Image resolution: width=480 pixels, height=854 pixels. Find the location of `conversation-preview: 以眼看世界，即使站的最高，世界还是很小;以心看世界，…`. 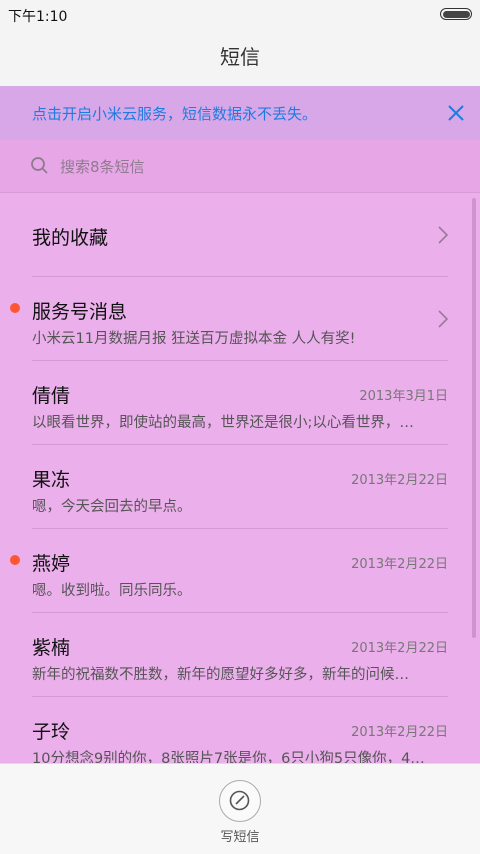

conversation-preview: 以眼看世界，即使站的最高，世界还是很小;以心看世界，… is located at coordinates (223, 423).